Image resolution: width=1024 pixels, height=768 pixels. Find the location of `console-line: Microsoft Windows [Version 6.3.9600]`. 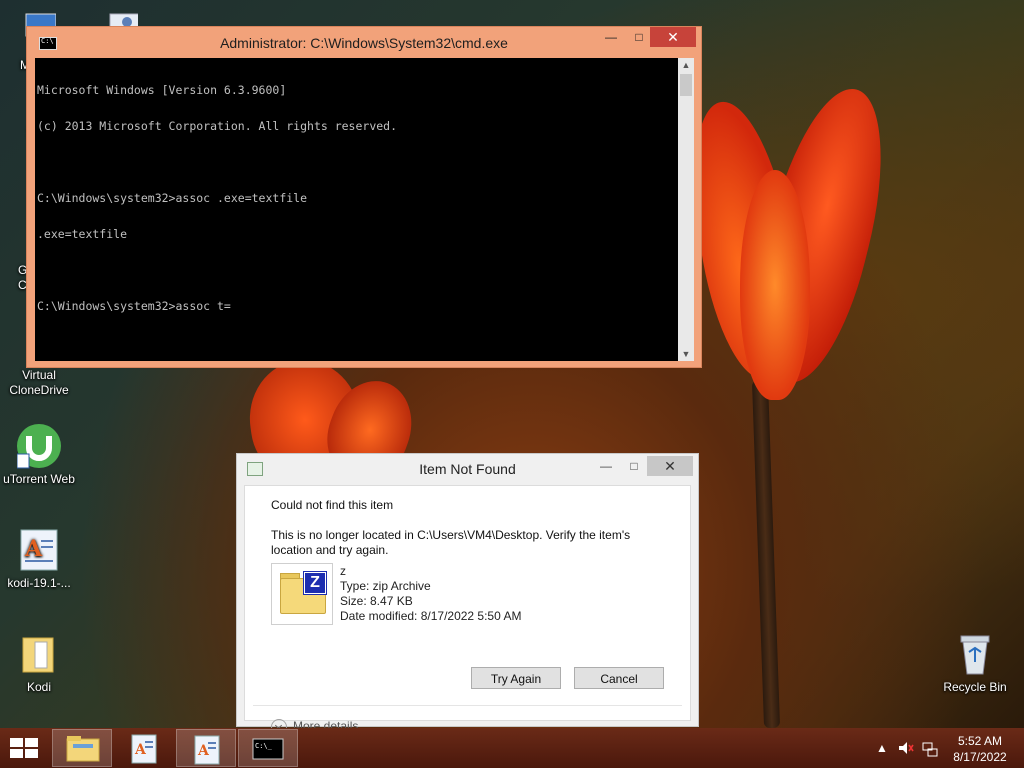

console-line: Microsoft Windows [Version 6.3.9600] is located at coordinates (162, 90).